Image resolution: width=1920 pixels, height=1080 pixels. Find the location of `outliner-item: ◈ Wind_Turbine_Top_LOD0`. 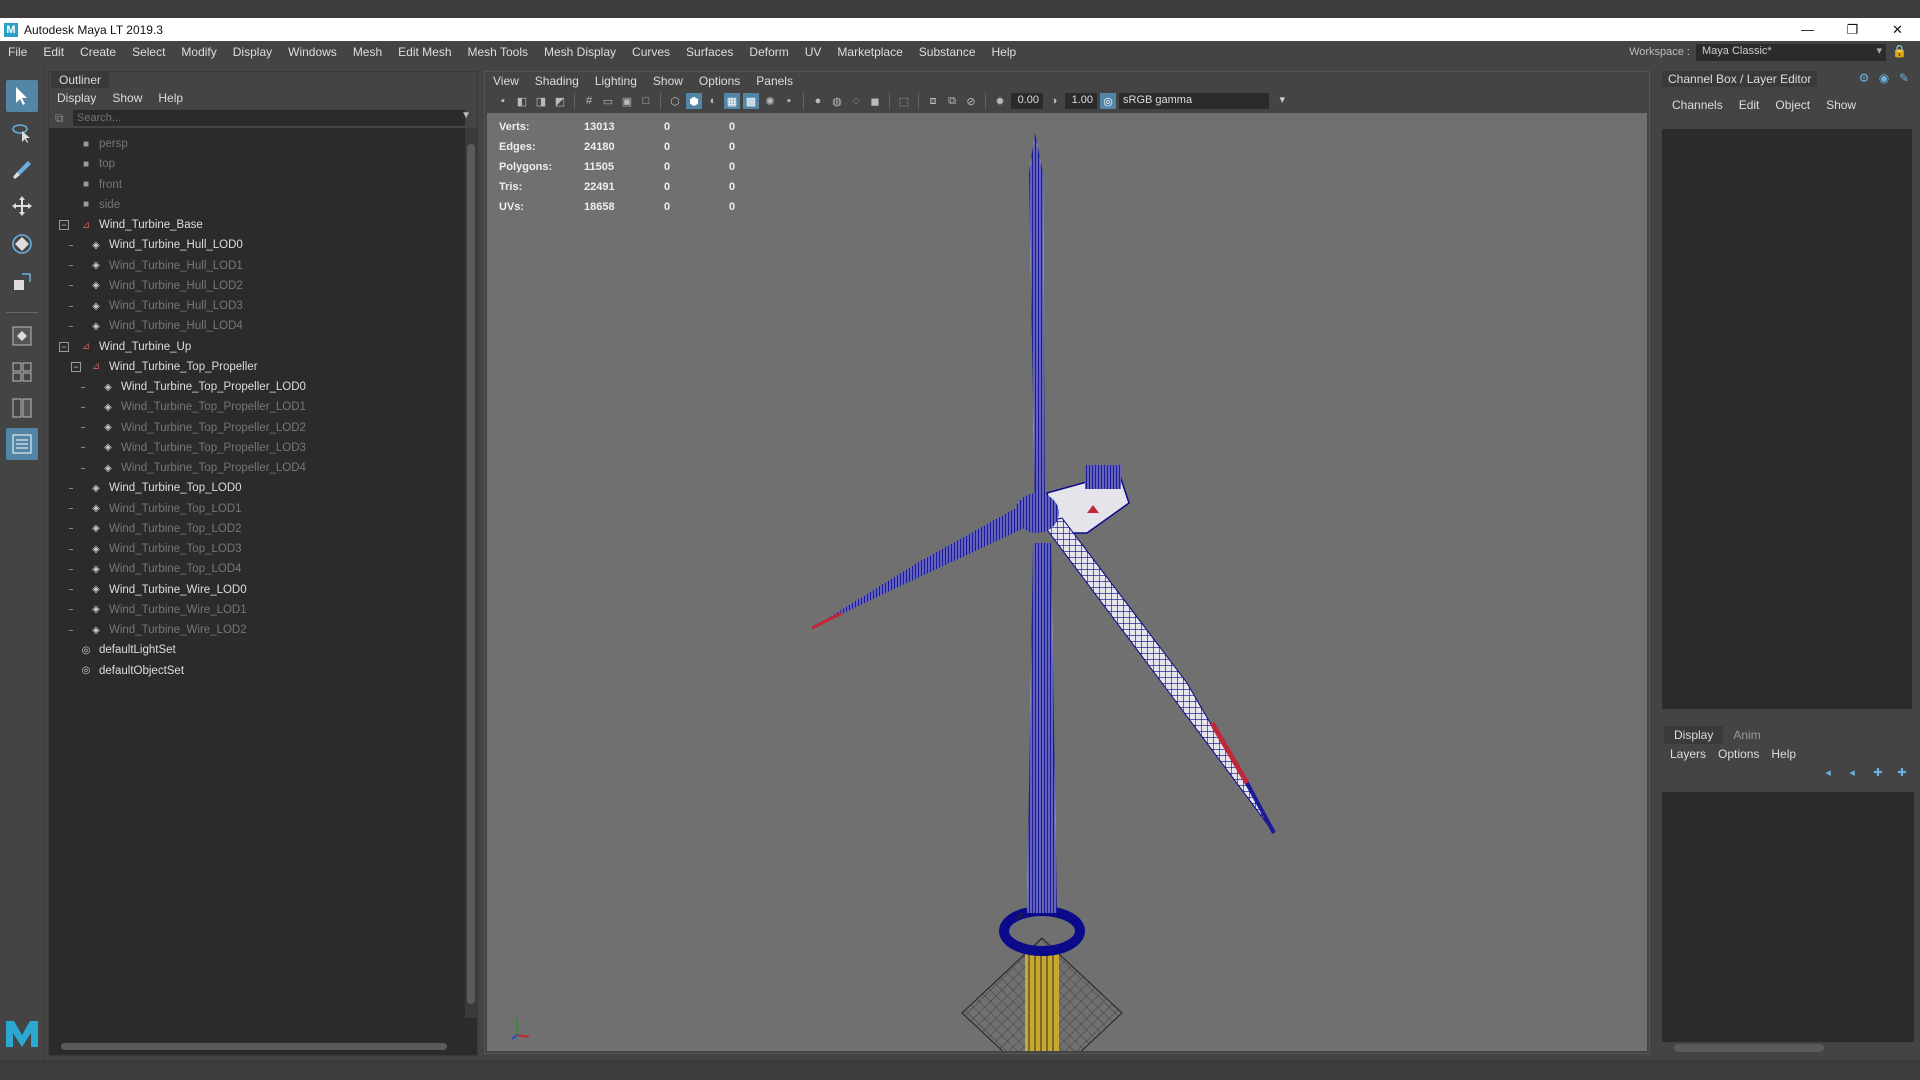

outliner-item: ◈ Wind_Turbine_Top_LOD0 is located at coordinates (254, 488).